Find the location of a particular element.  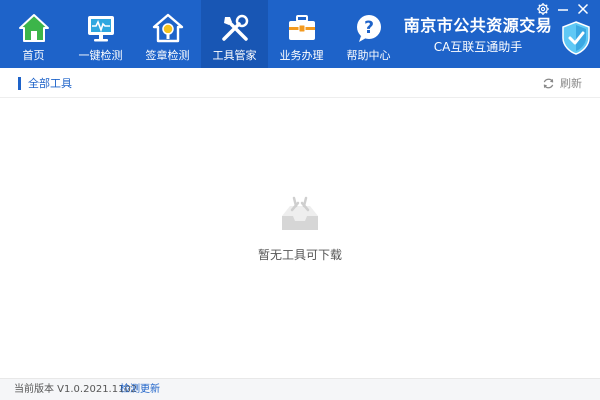

nav-item-home: 首页 is located at coordinates (33, 34).